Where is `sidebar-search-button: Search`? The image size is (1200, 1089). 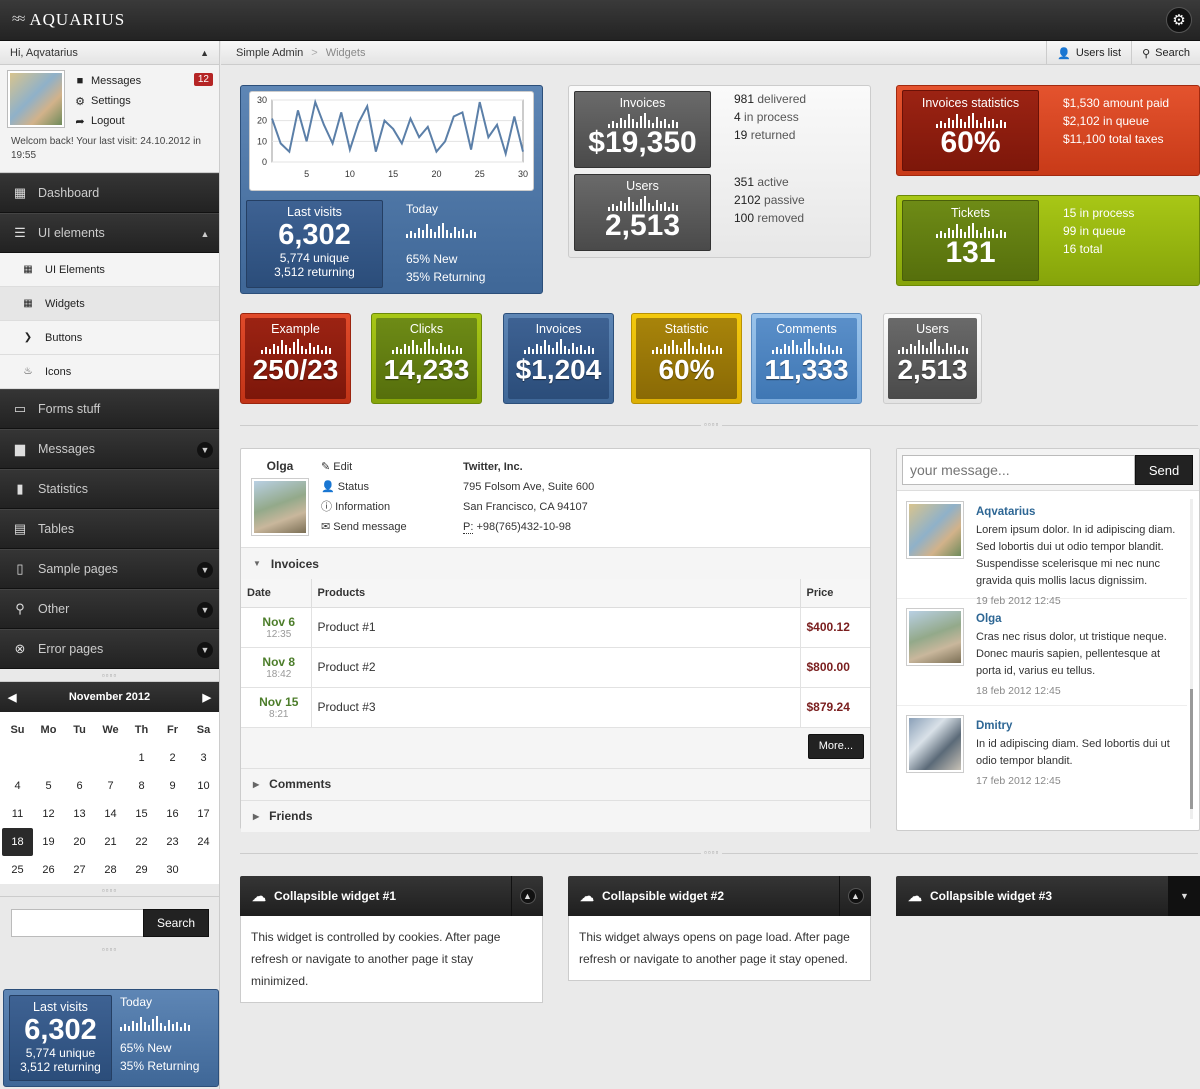
sidebar-search-button: Search is located at coordinates (176, 923).